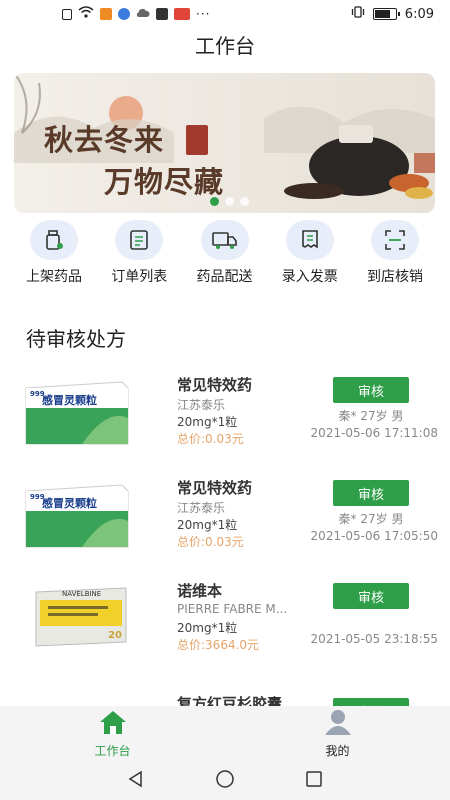  What do you see at coordinates (113, 724) in the screenshot?
I see `home-icon` at bounding box center [113, 724].